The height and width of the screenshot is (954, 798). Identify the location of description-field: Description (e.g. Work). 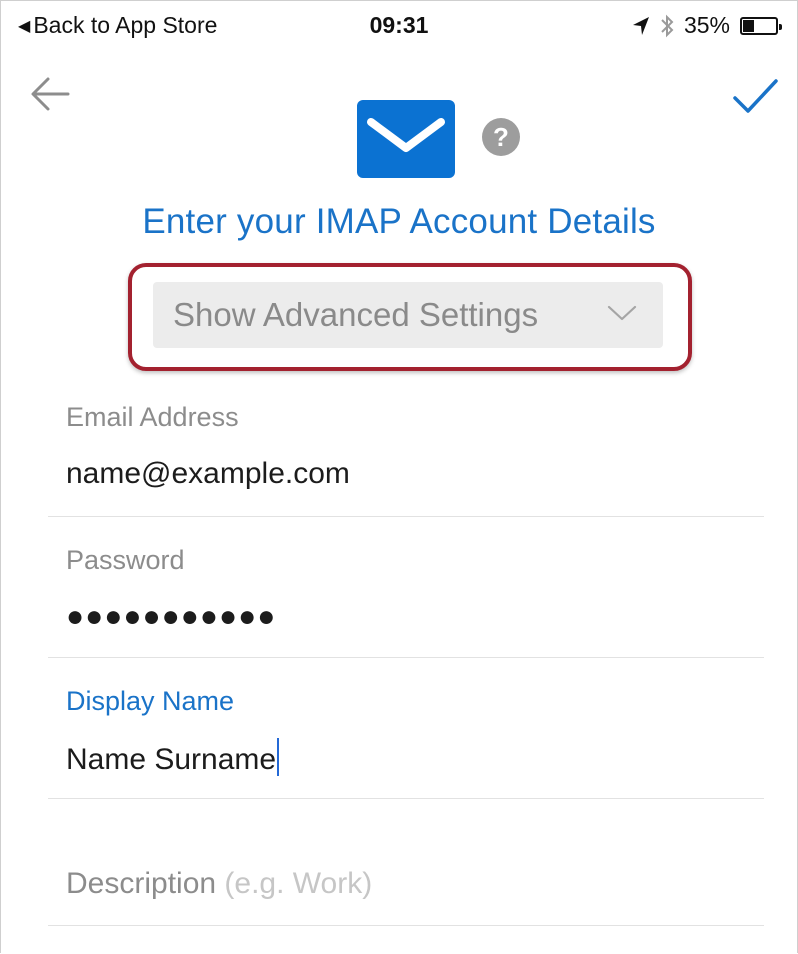
(406, 862).